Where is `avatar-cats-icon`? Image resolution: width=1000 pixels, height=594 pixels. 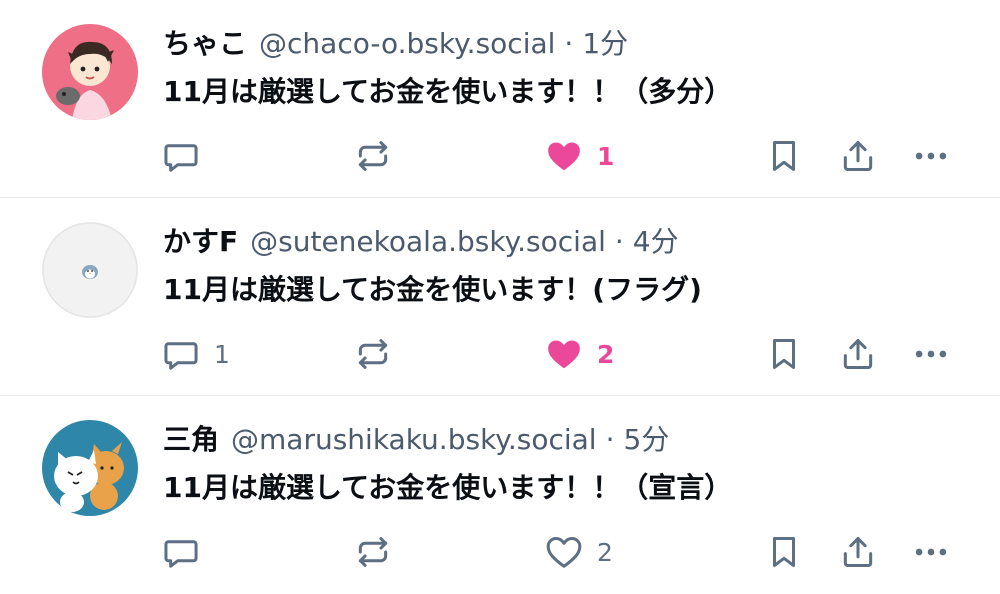
avatar-cats-icon is located at coordinates (90, 468).